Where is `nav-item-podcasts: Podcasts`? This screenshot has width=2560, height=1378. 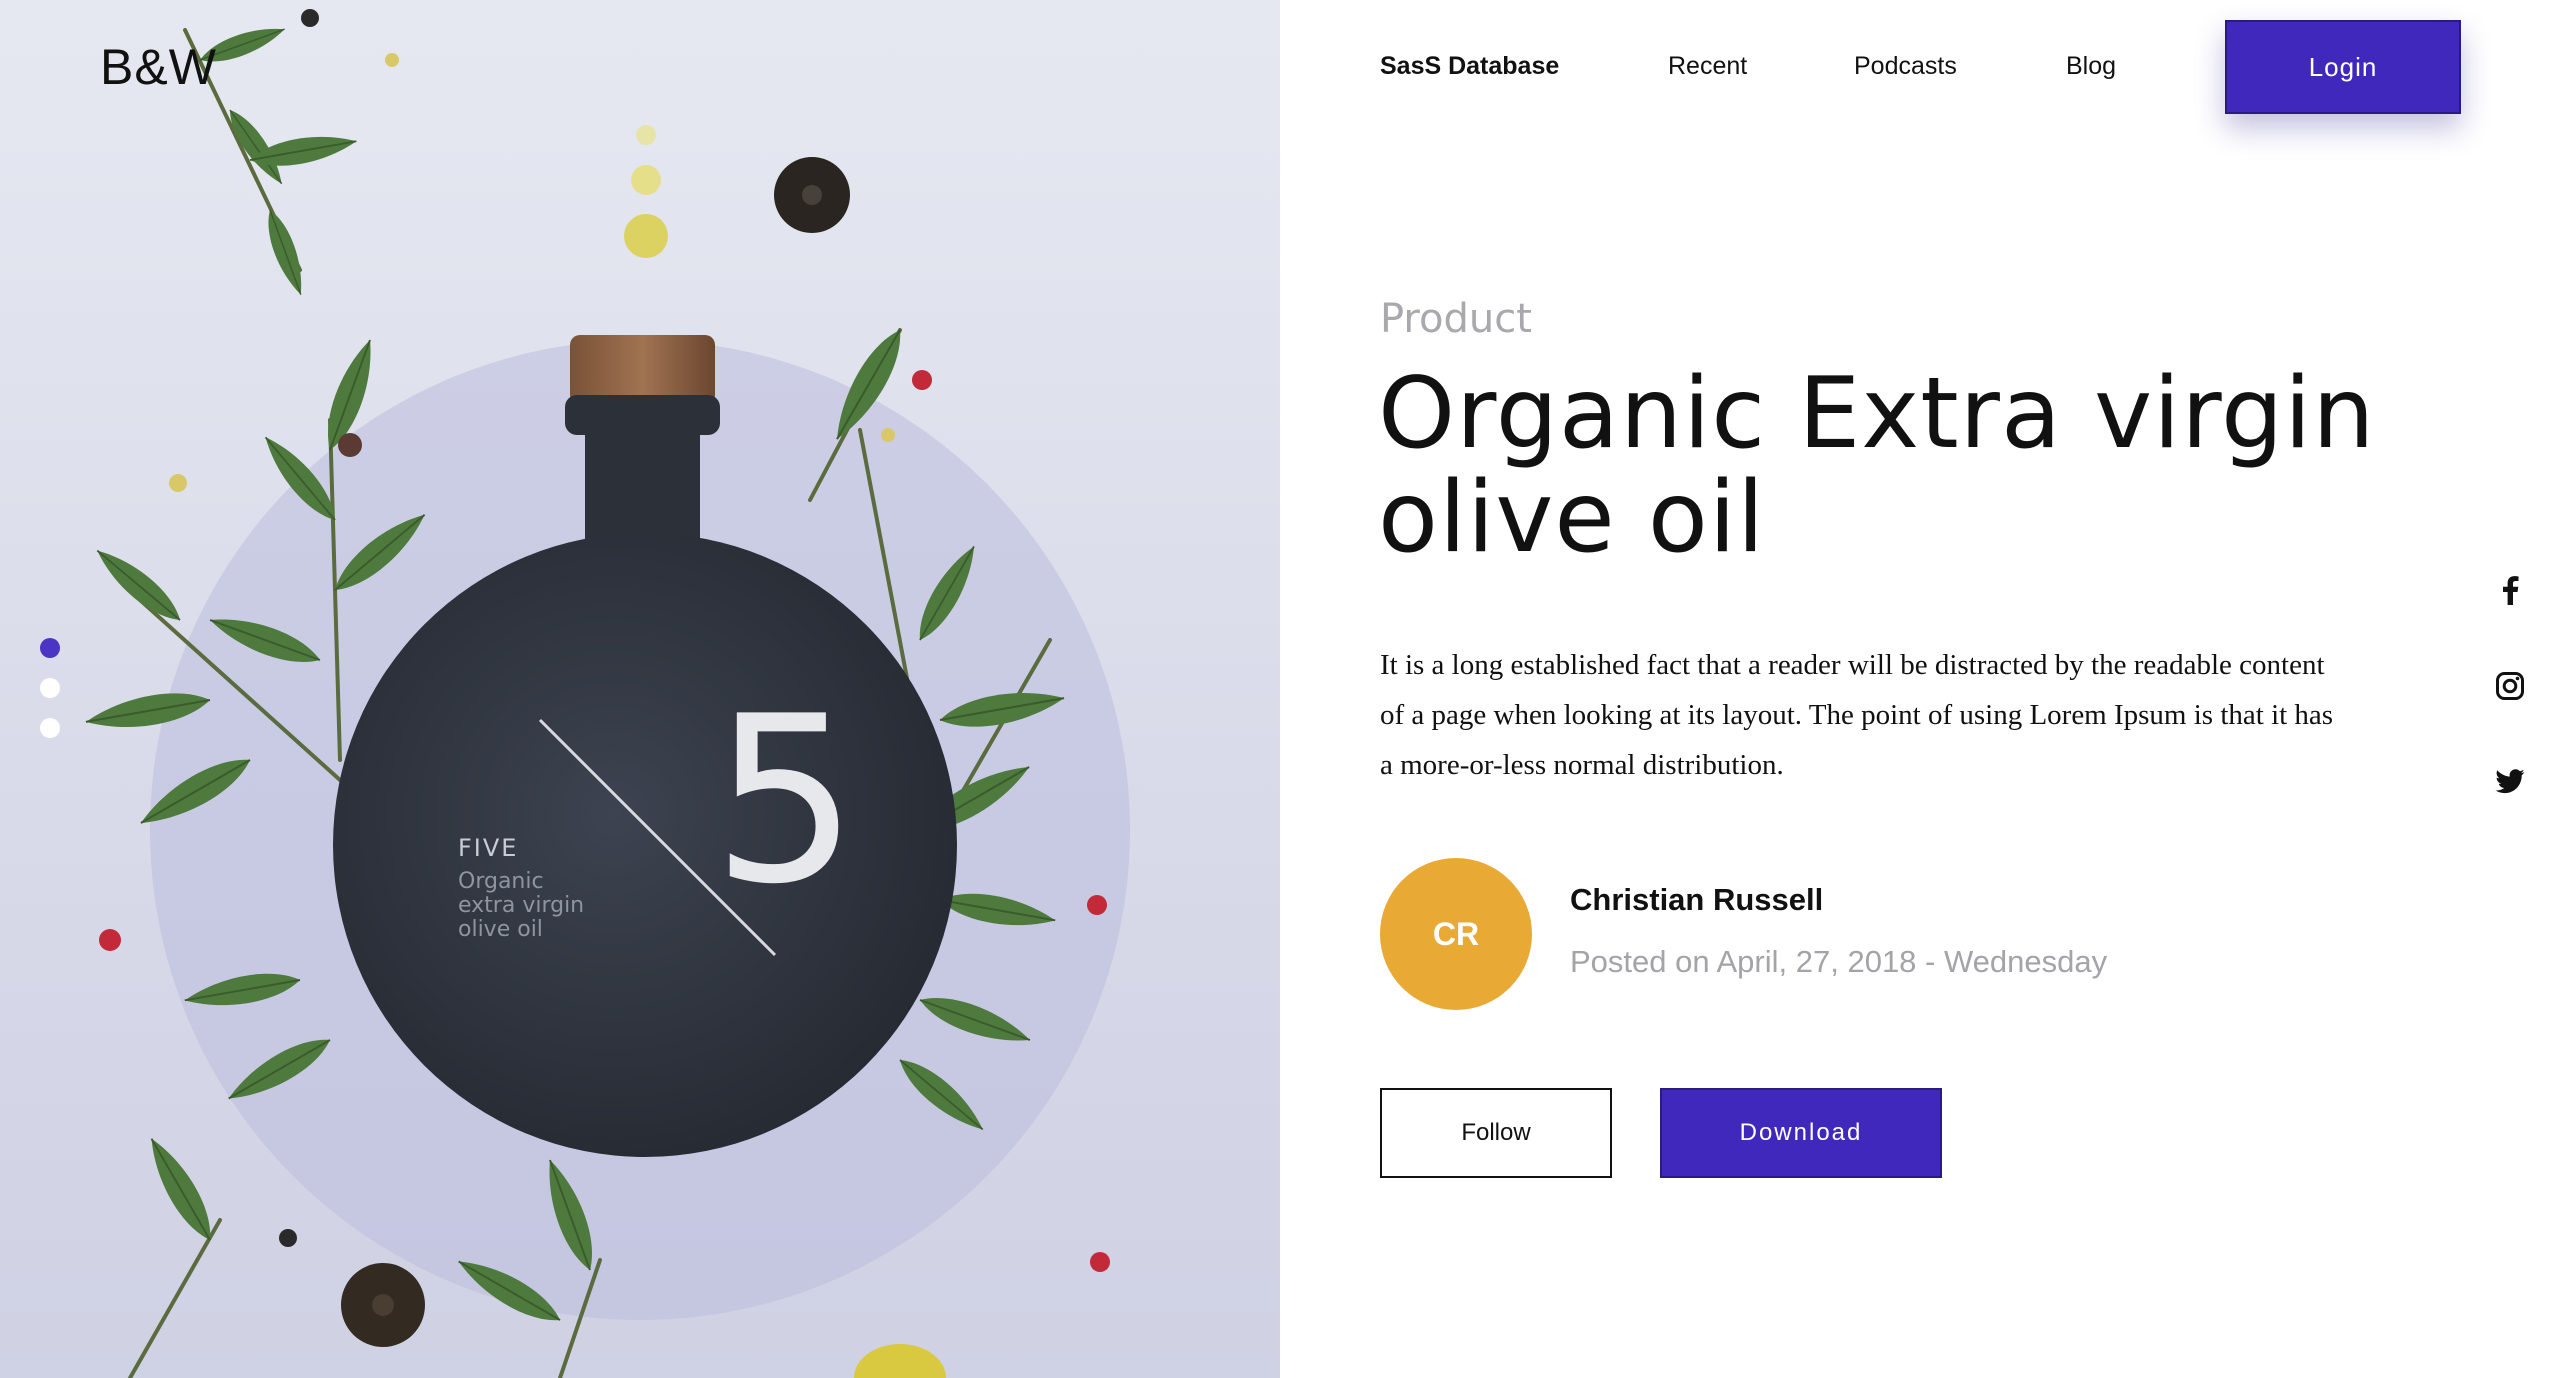
nav-item-podcasts: Podcasts is located at coordinates (1905, 66).